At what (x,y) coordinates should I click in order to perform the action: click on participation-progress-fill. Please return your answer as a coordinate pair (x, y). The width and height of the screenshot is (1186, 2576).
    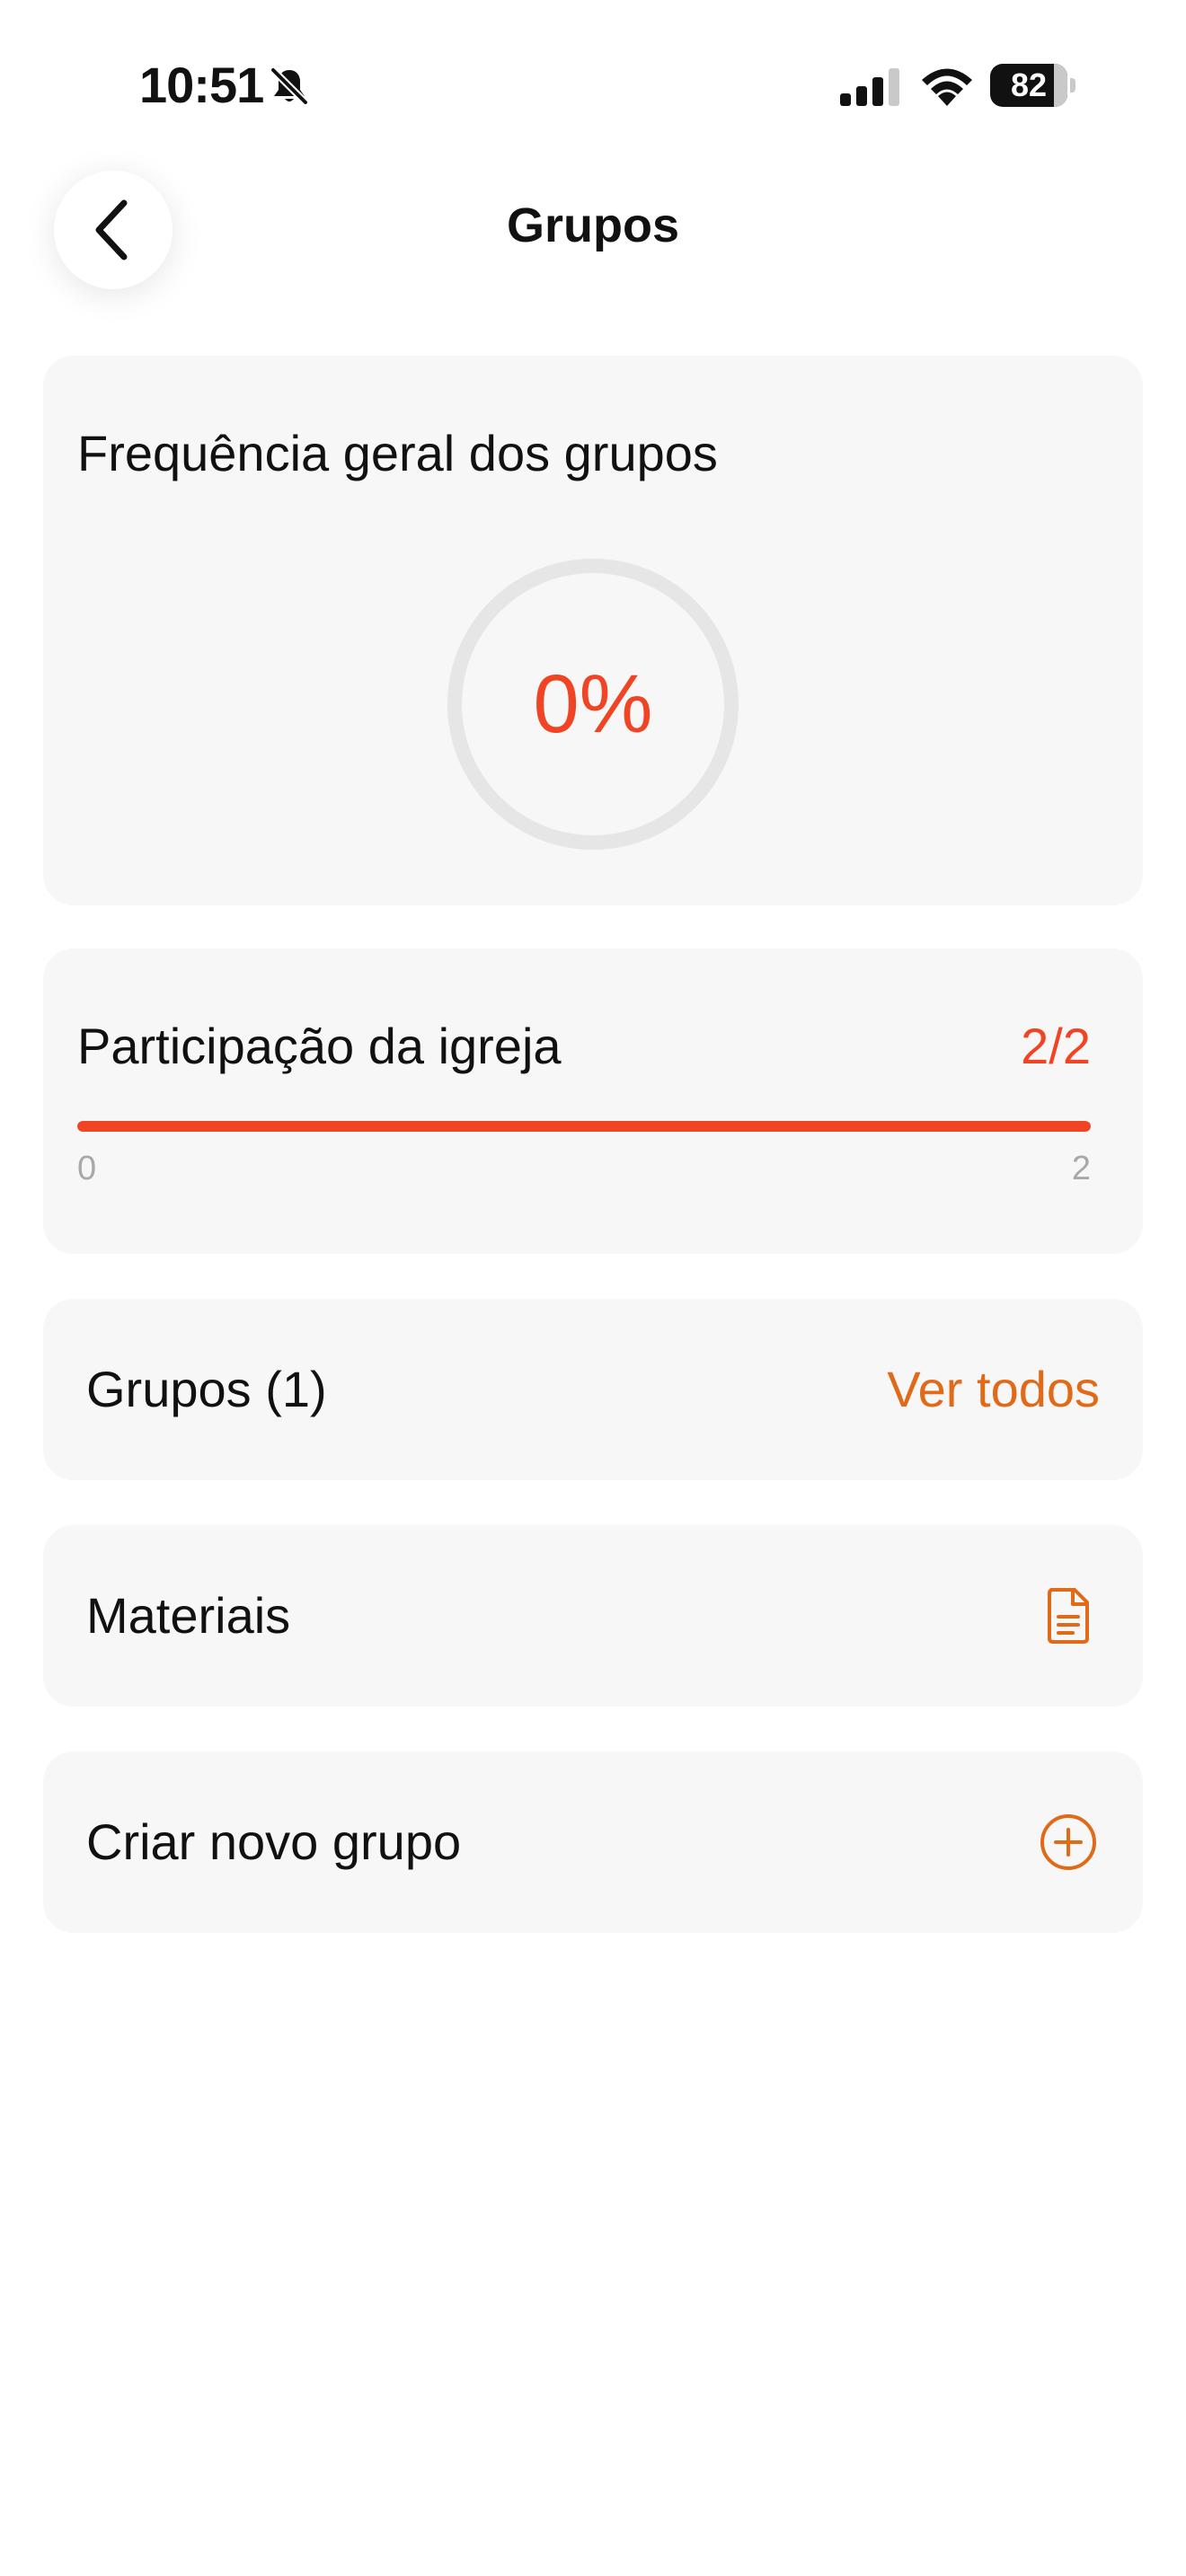
    Looking at the image, I should click on (584, 1126).